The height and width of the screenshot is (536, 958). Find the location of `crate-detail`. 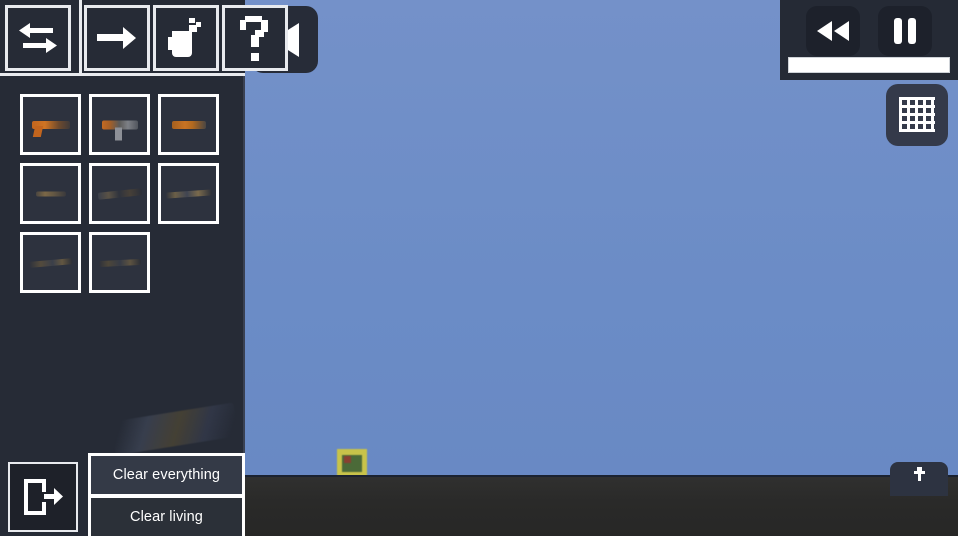

crate-detail is located at coordinates (347, 459).